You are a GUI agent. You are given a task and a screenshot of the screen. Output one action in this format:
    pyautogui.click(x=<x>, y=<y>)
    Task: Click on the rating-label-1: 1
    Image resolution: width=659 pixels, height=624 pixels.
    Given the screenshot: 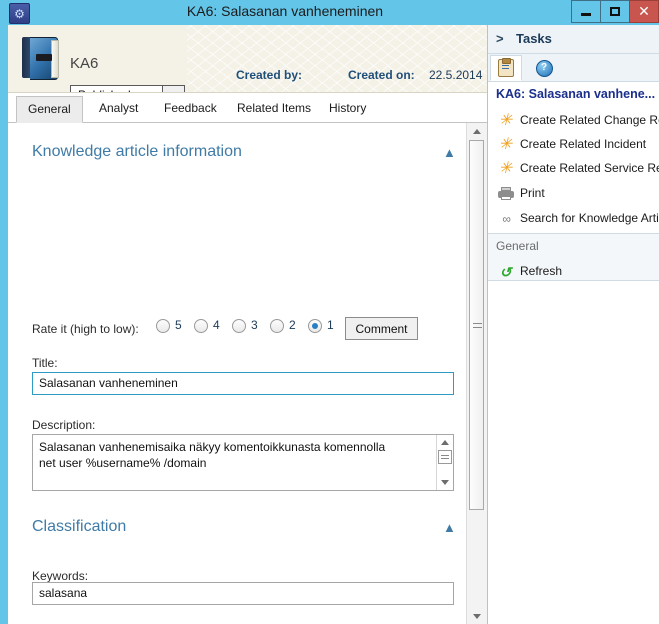 What is the action you would take?
    pyautogui.click(x=330, y=325)
    